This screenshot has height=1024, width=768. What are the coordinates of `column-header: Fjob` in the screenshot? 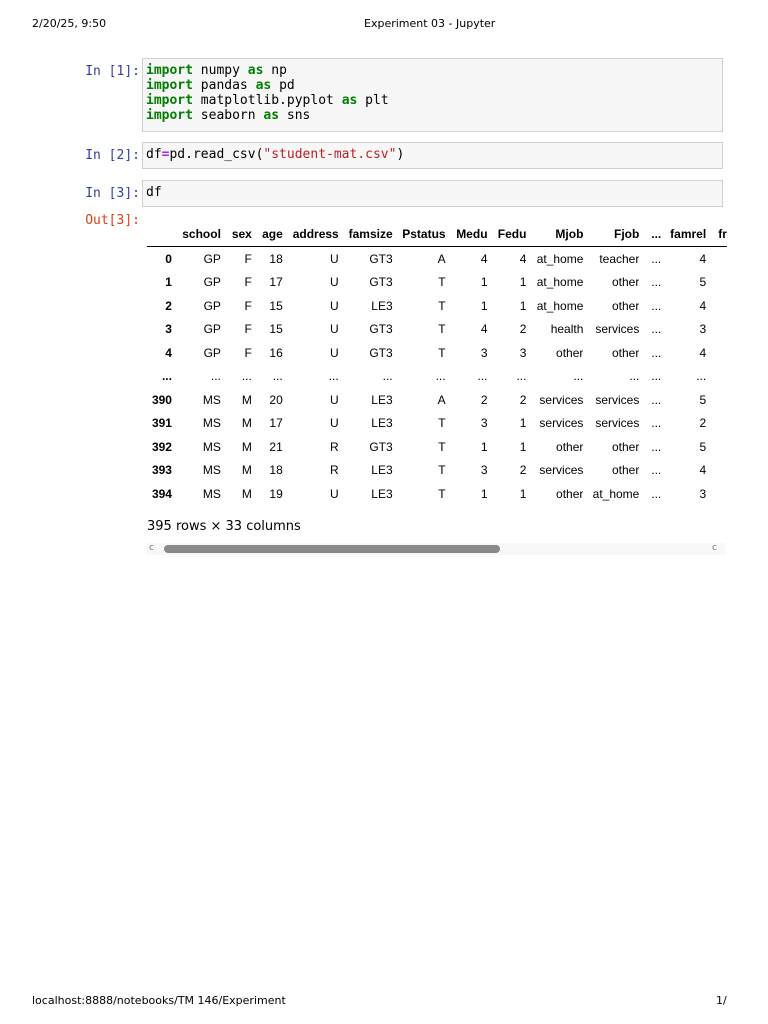 It's located at (611, 234).